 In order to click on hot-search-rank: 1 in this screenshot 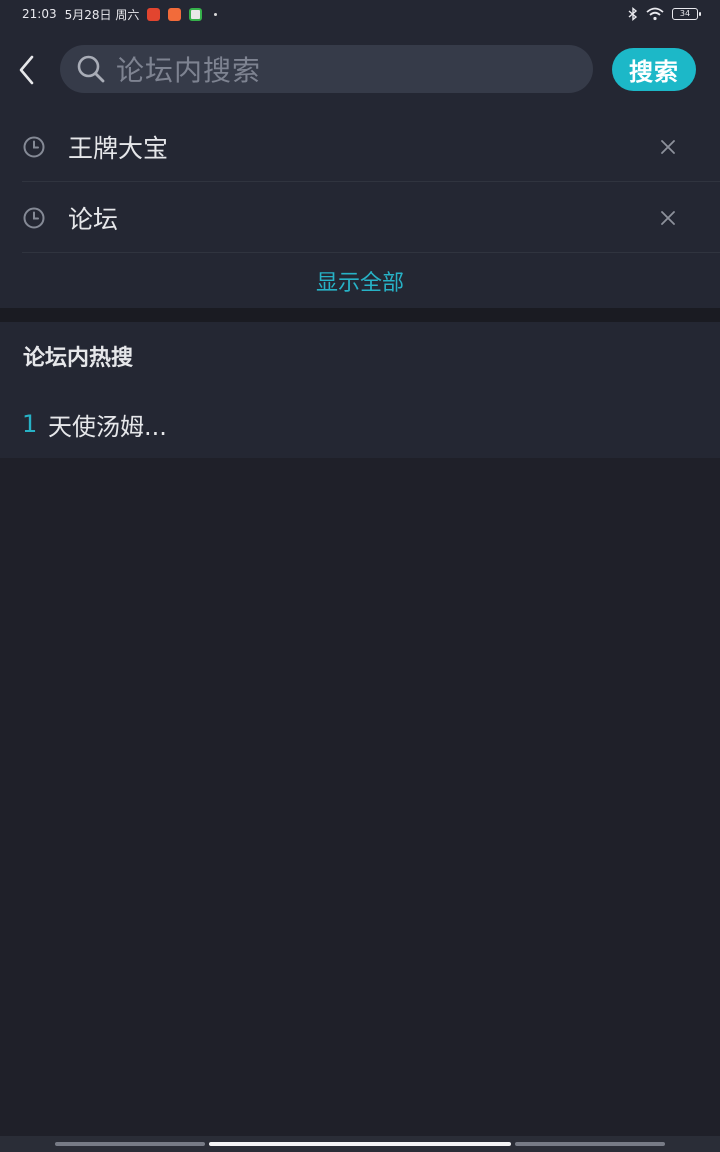, I will do `click(30, 424)`.